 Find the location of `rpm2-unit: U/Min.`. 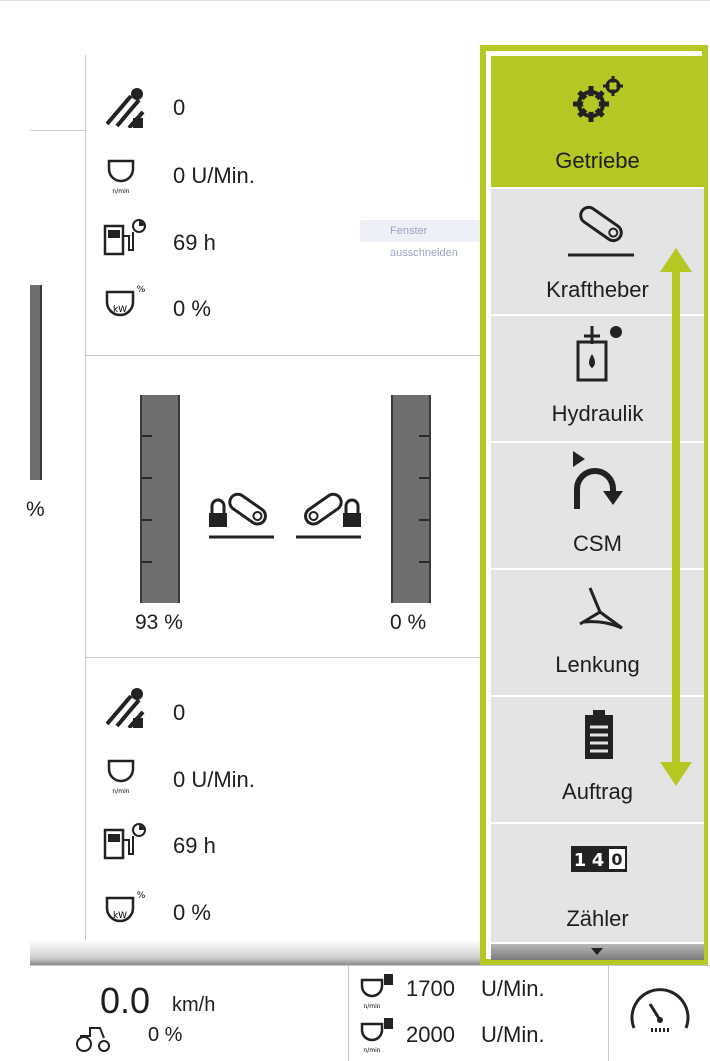

rpm2-unit: U/Min. is located at coordinates (513, 1034).